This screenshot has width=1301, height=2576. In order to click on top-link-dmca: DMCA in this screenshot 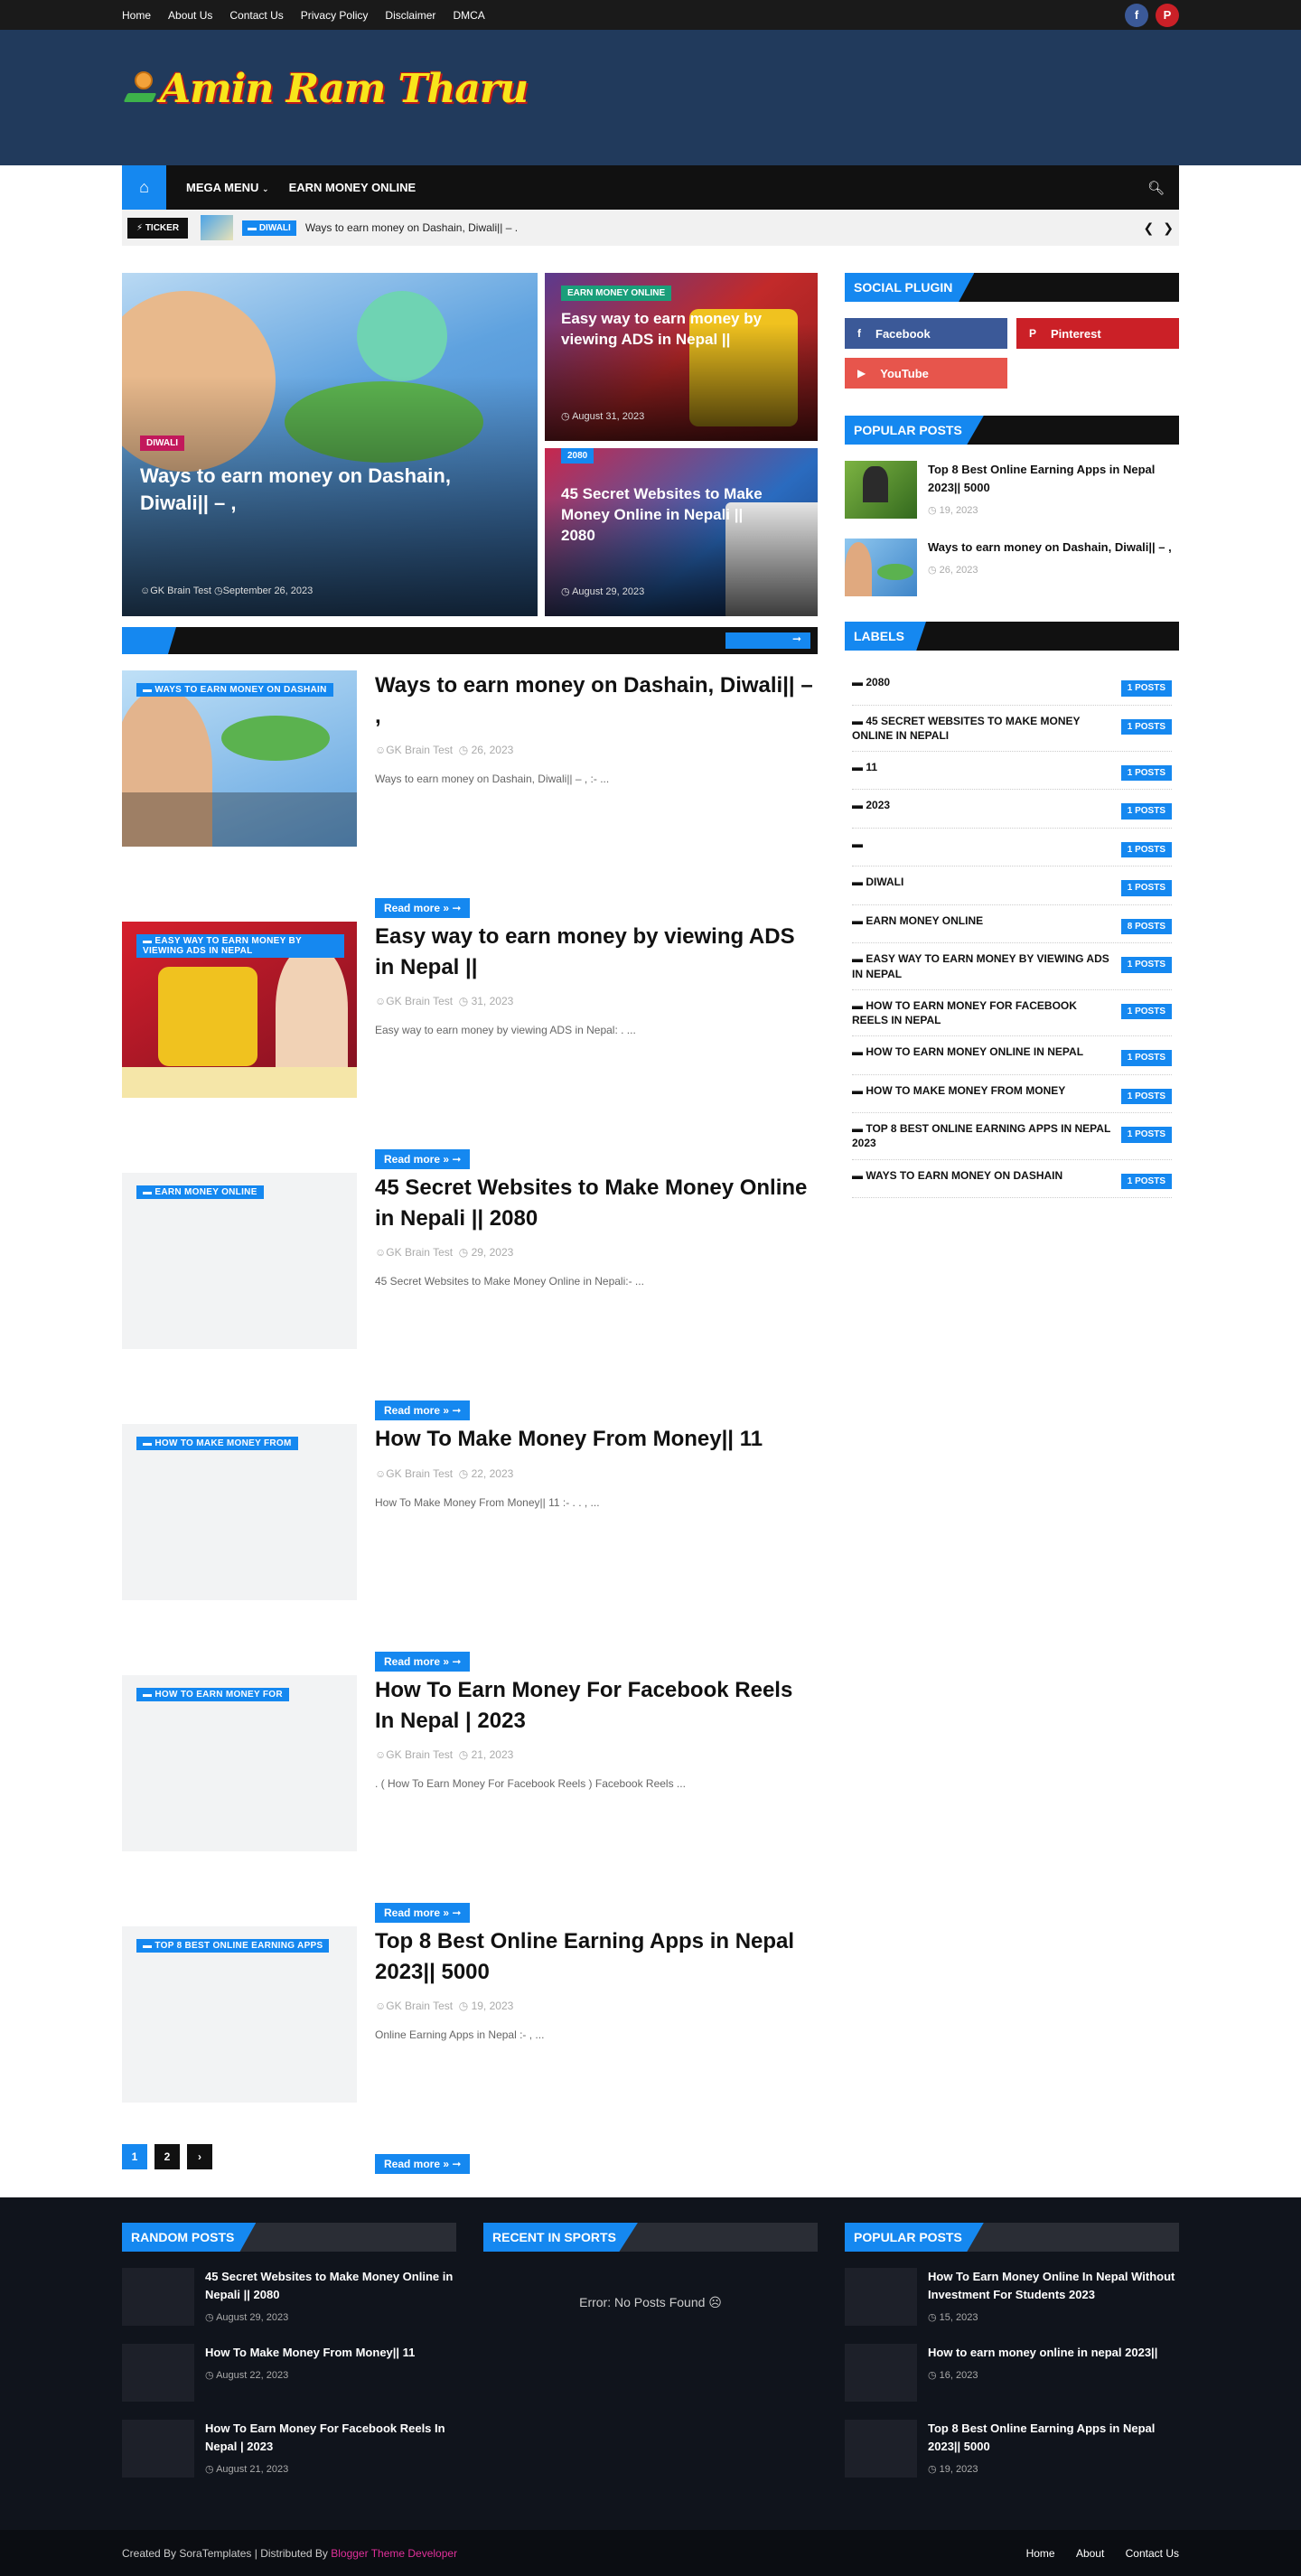, I will do `click(468, 15)`.